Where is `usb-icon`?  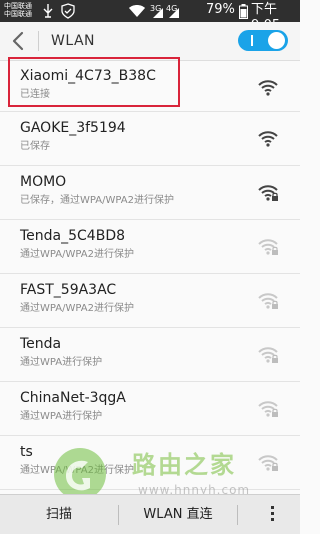
usb-icon is located at coordinates (48, 11).